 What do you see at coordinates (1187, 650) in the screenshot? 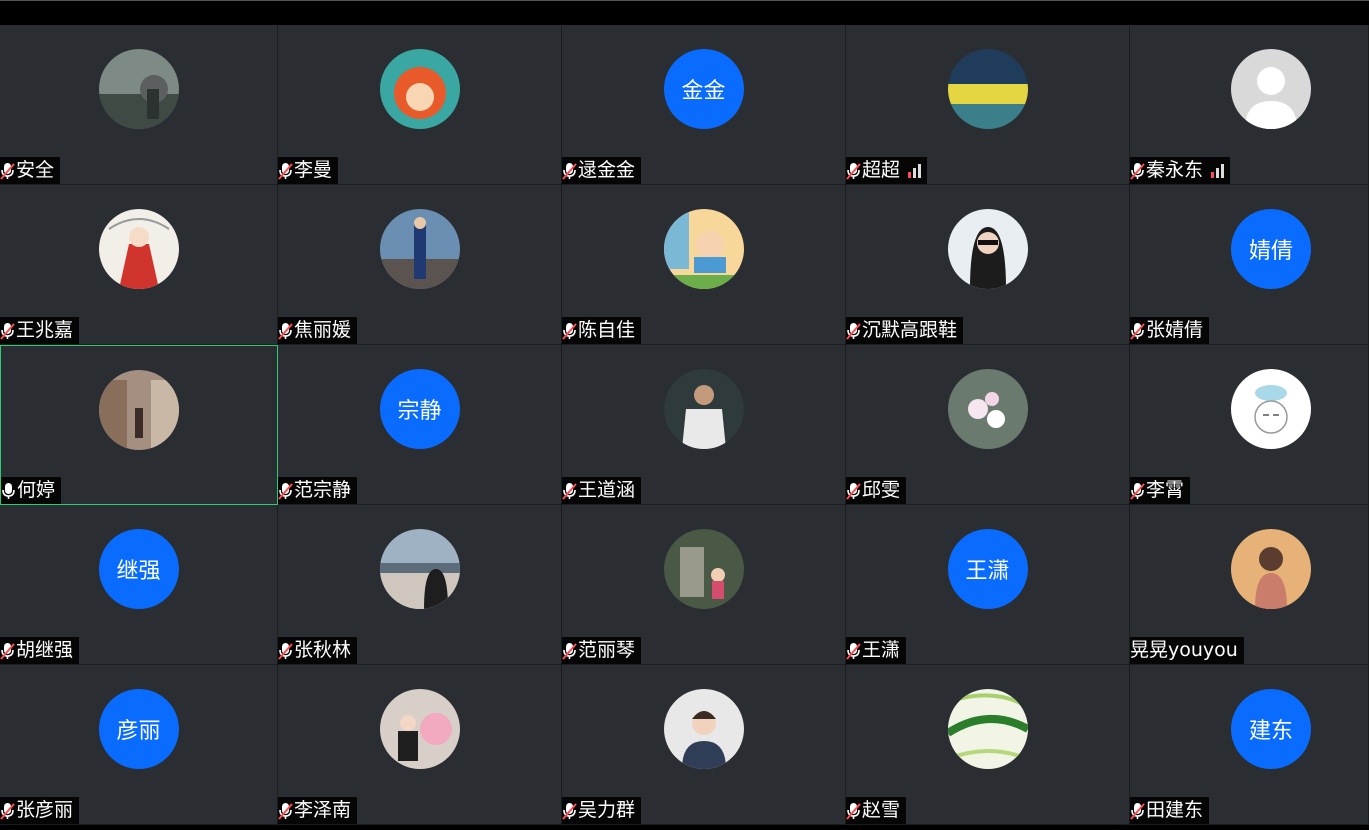
I see `name-tag: 晃晃youyou` at bounding box center [1187, 650].